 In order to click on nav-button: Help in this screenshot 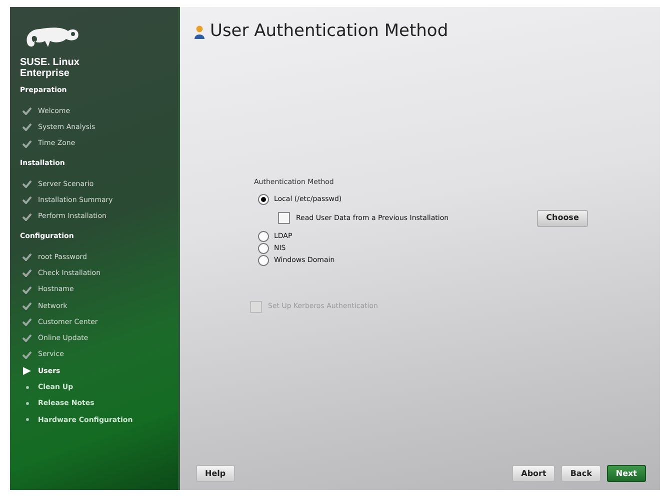, I will do `click(215, 473)`.